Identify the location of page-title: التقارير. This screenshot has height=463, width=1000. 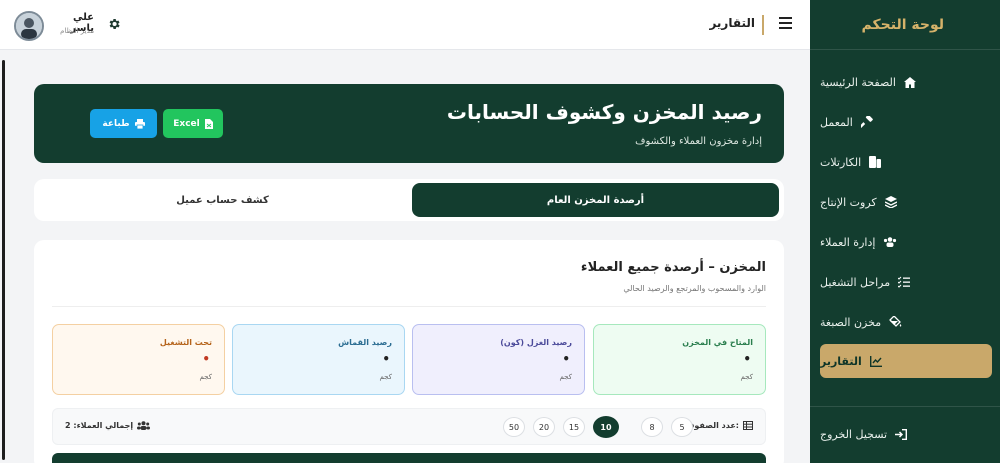
(732, 23).